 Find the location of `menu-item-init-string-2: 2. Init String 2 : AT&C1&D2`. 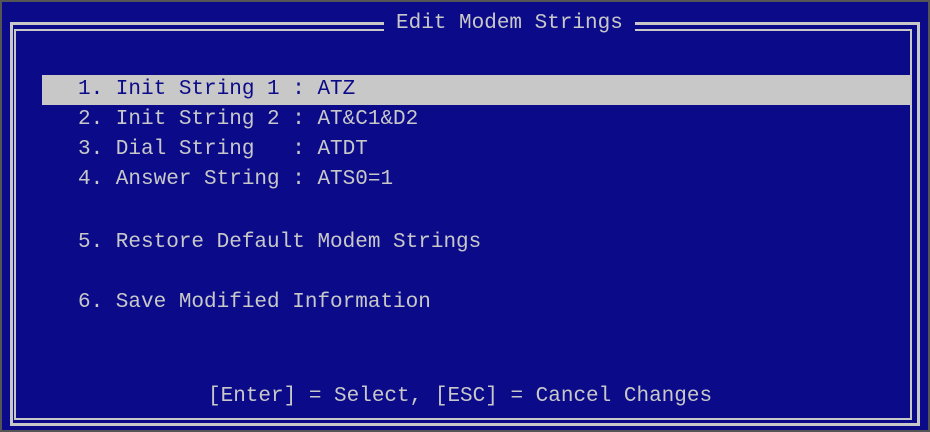

menu-item-init-string-2: 2. Init String 2 : AT&C1&D2 is located at coordinates (476, 120).